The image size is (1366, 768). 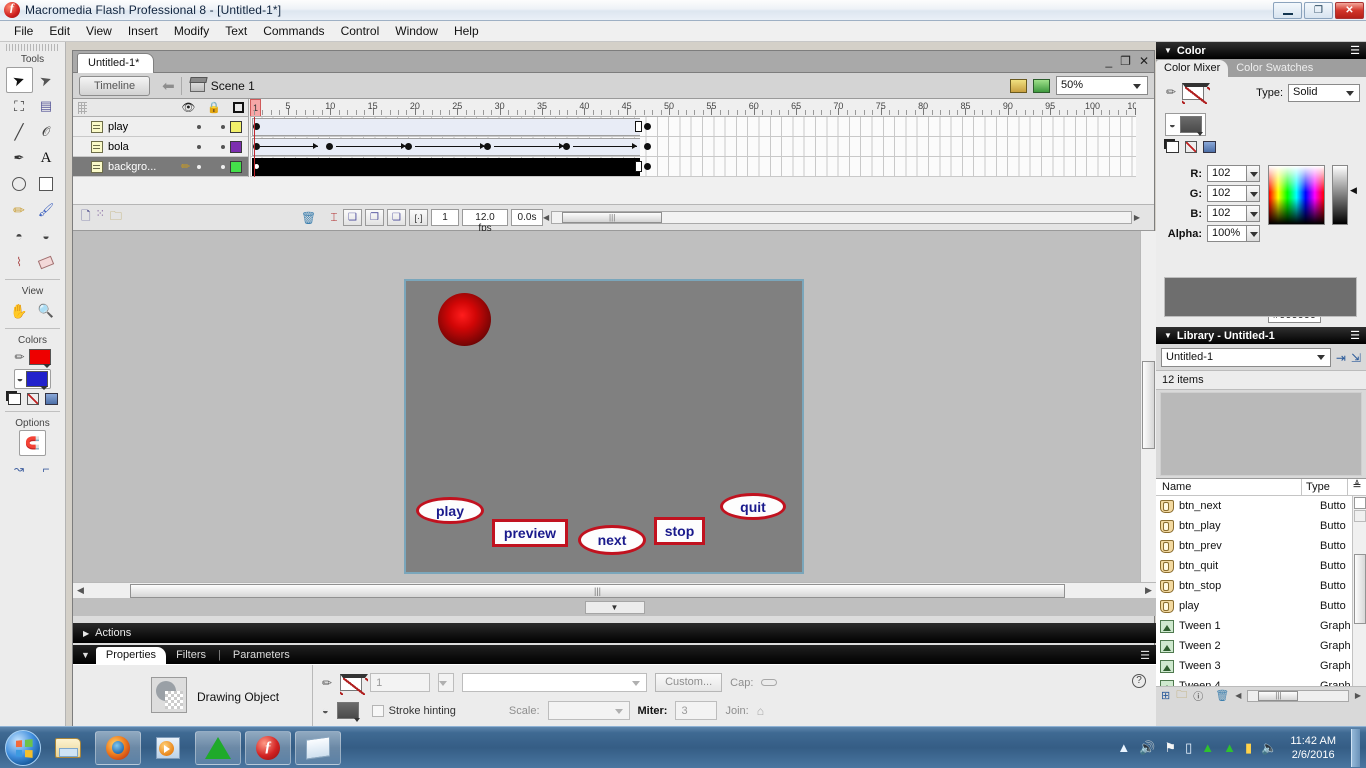 What do you see at coordinates (19, 80) in the screenshot?
I see `selection-tool: ➤` at bounding box center [19, 80].